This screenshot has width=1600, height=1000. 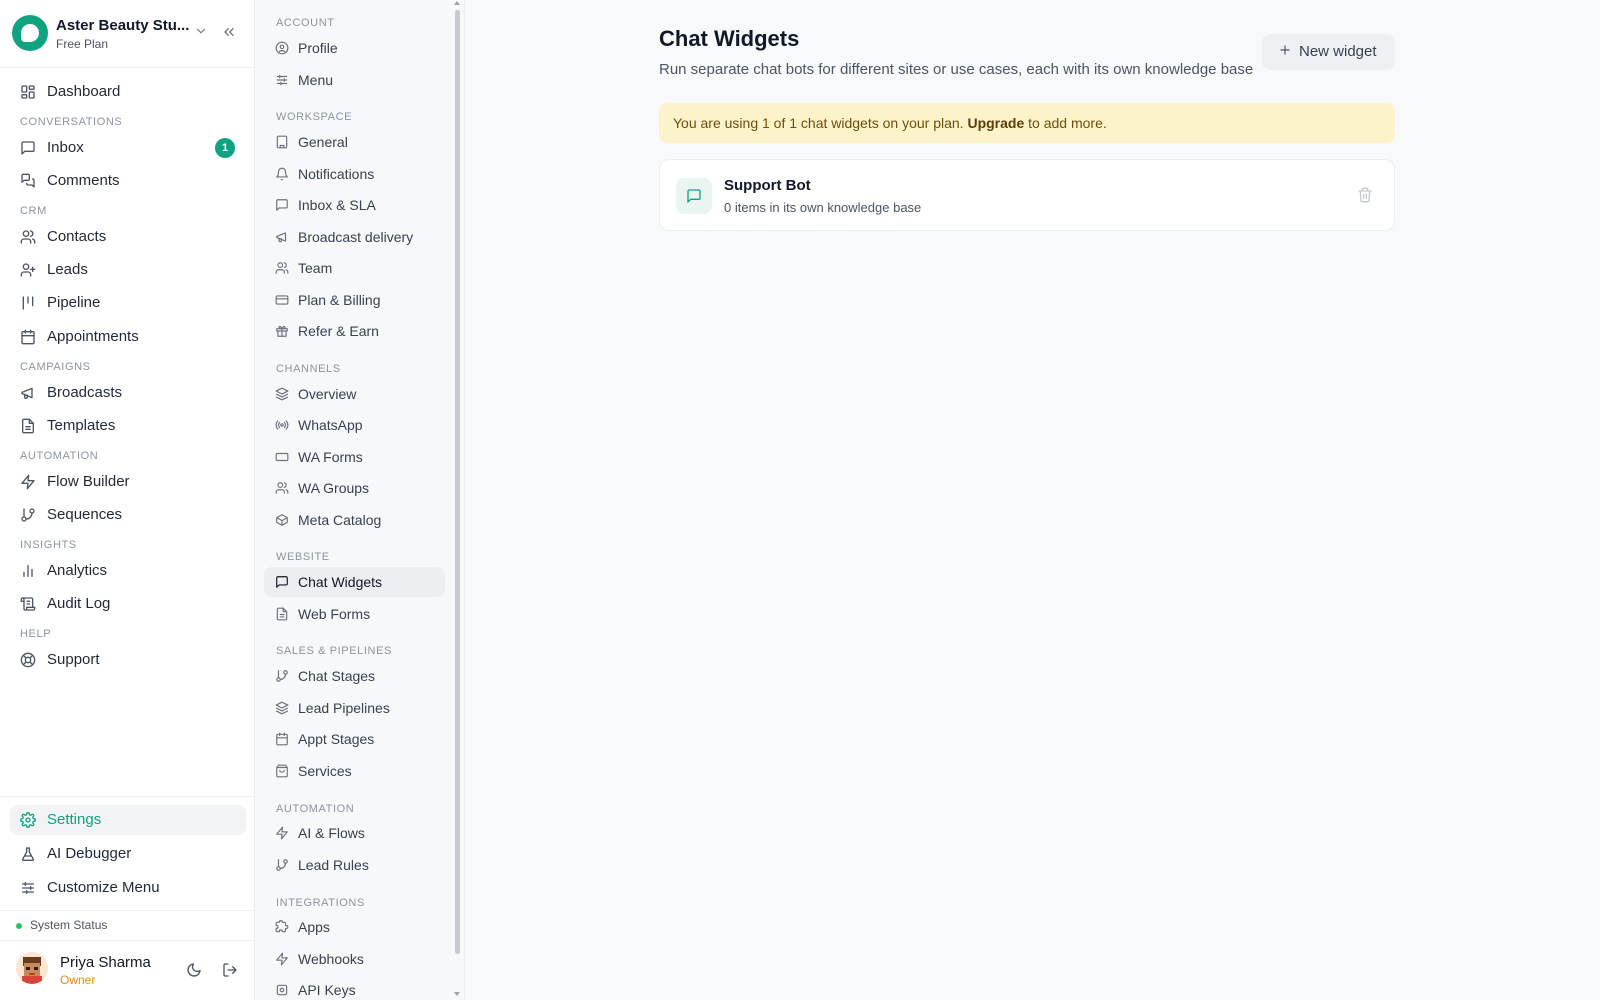 What do you see at coordinates (28, 660) in the screenshot?
I see `life-buoy-icon` at bounding box center [28, 660].